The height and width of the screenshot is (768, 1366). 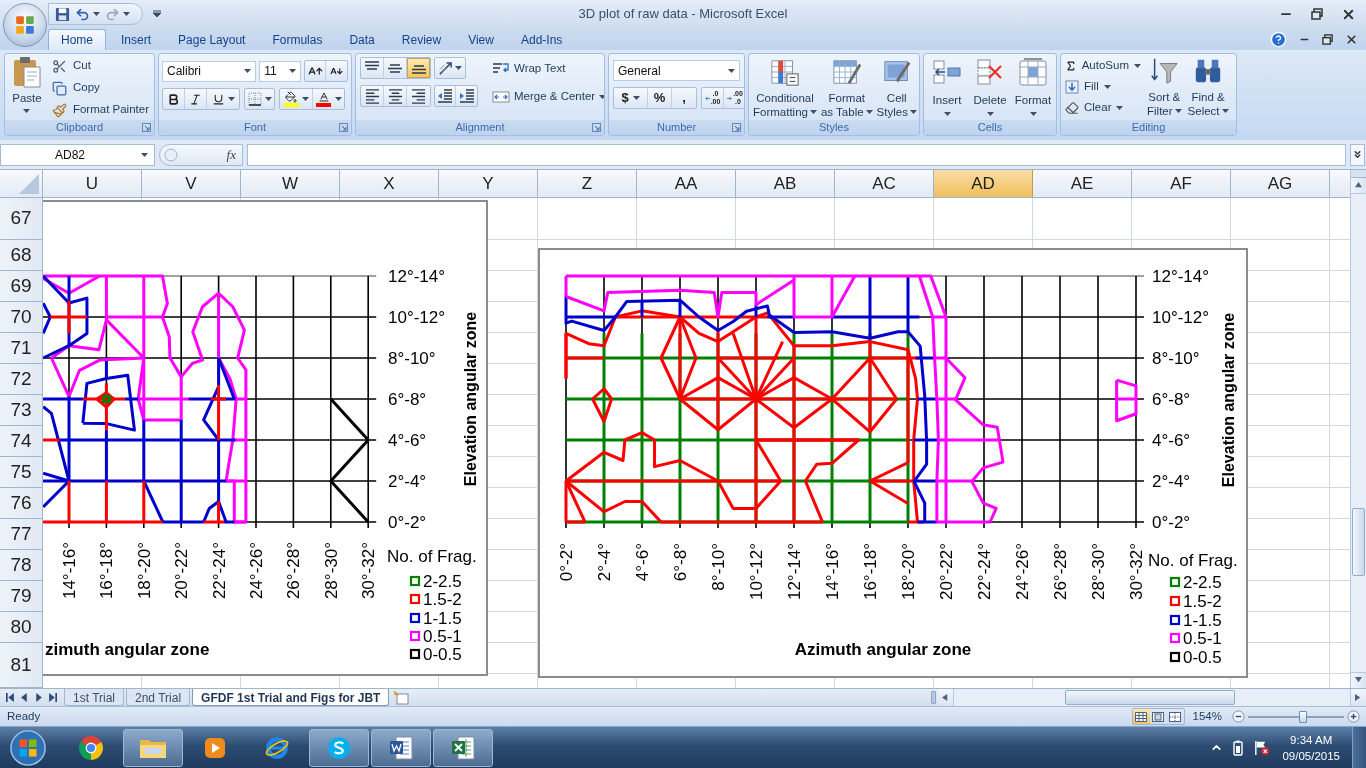 I want to click on row-header: 76, so click(x=21, y=503).